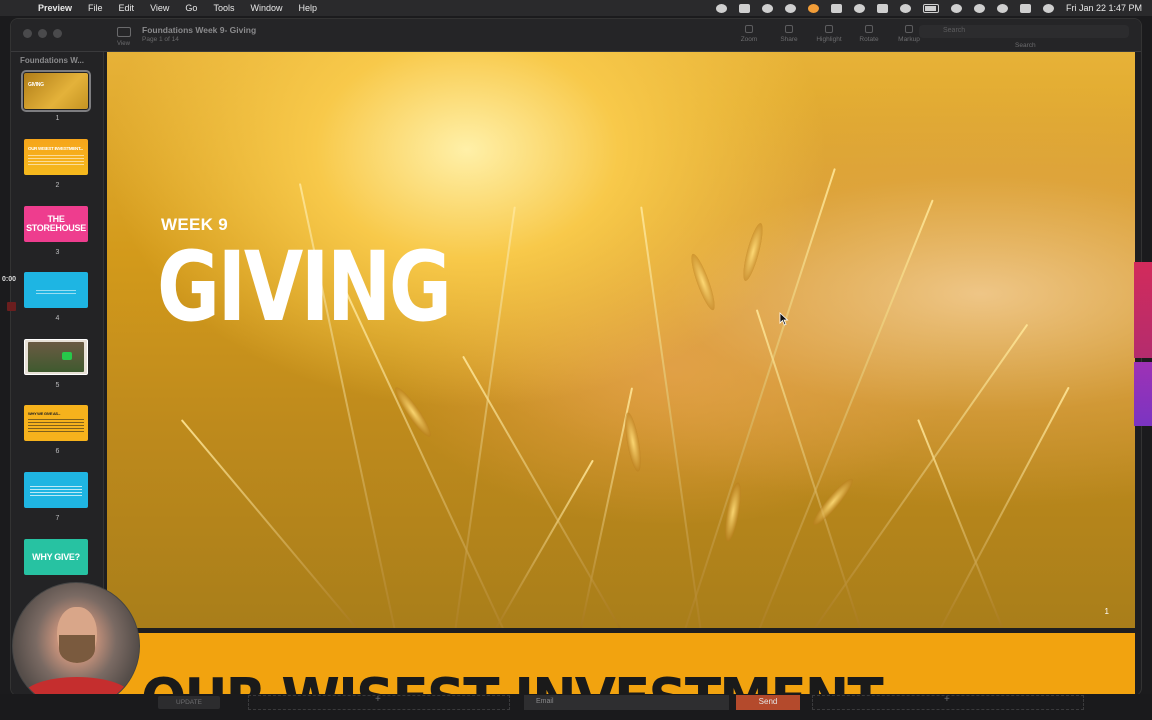 The width and height of the screenshot is (1152, 720). Describe the element at coordinates (378, 699) in the screenshot. I see `plus-icon: +` at that location.